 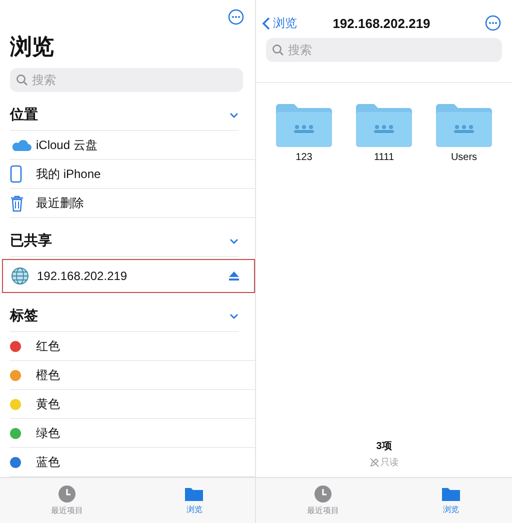 I want to click on item-label: 橙色, so click(x=48, y=375).